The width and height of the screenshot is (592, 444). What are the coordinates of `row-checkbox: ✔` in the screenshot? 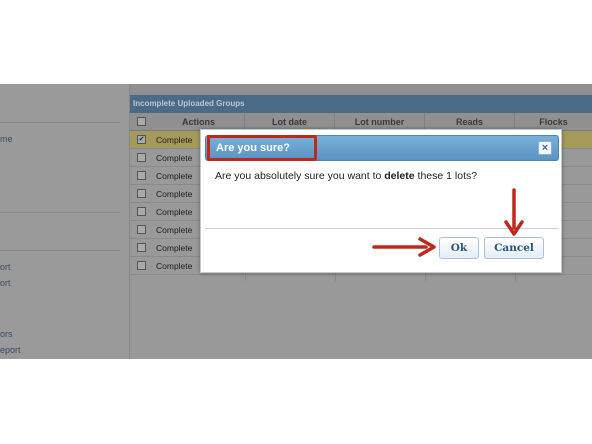 It's located at (141, 139).